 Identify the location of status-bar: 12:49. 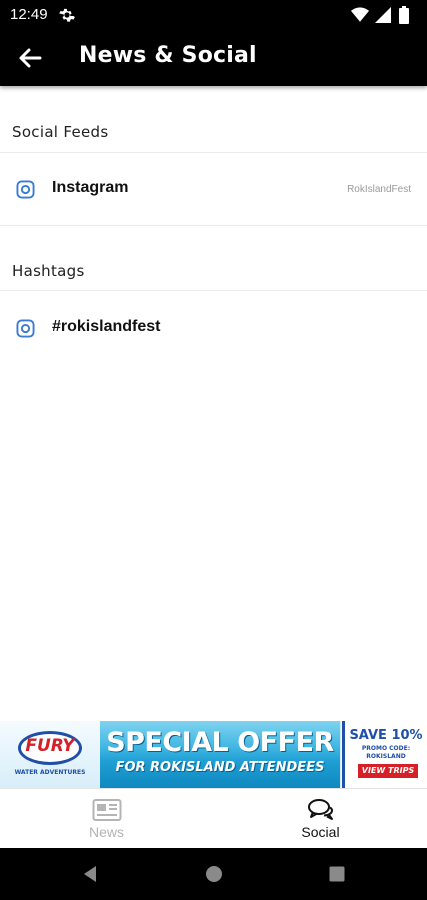
(213, 15).